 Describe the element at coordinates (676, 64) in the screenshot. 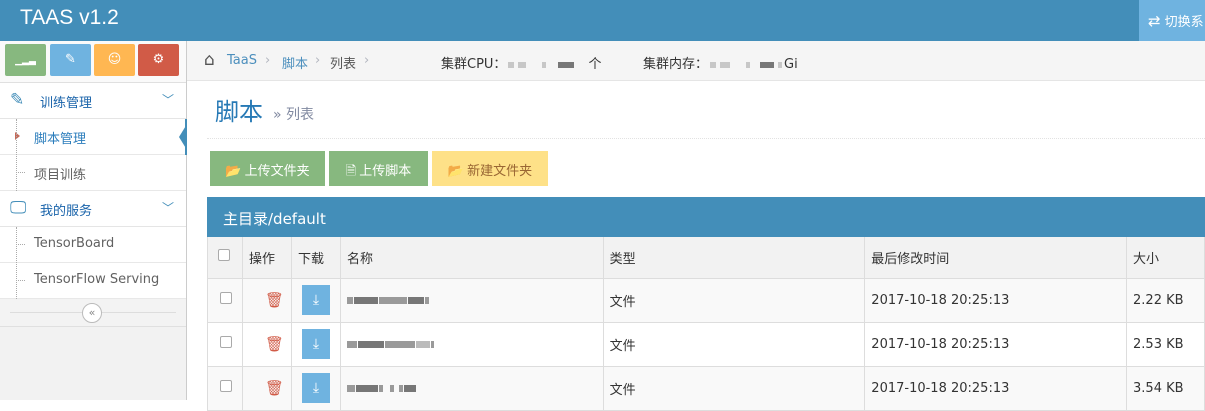

I see `cluster-memory-label: 集群内存：` at that location.